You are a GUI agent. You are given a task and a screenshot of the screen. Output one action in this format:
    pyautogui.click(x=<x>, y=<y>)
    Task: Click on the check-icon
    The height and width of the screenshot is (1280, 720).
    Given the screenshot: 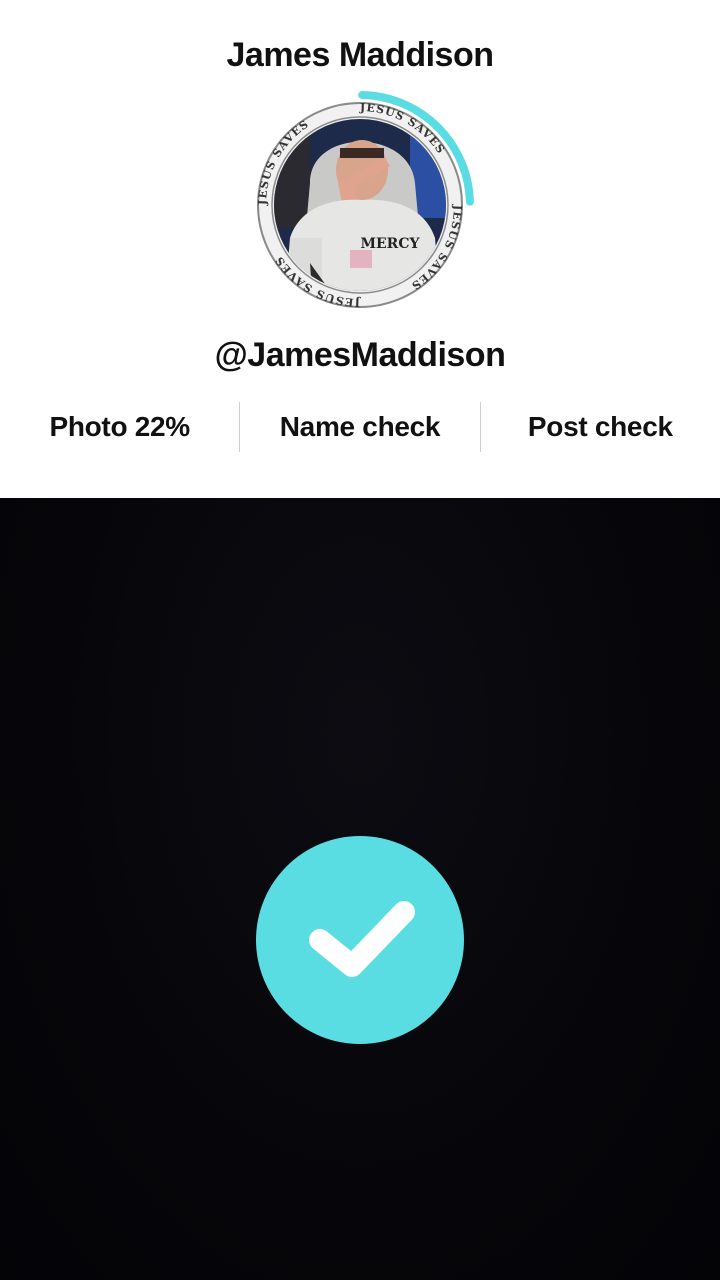 What is the action you would take?
    pyautogui.click(x=360, y=940)
    